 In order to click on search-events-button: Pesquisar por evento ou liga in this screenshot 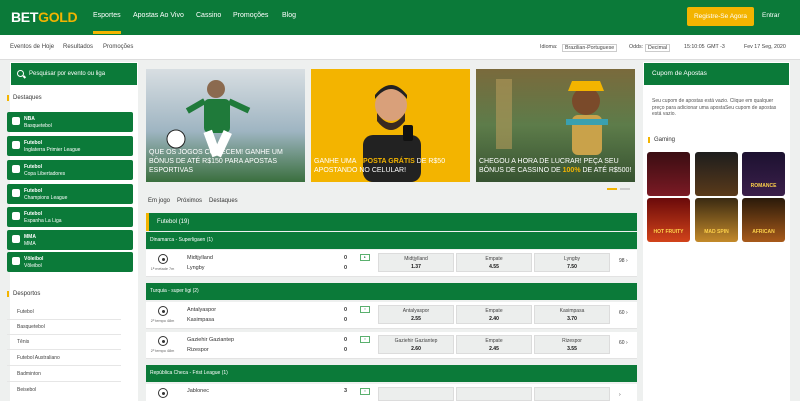, I will do `click(74, 74)`.